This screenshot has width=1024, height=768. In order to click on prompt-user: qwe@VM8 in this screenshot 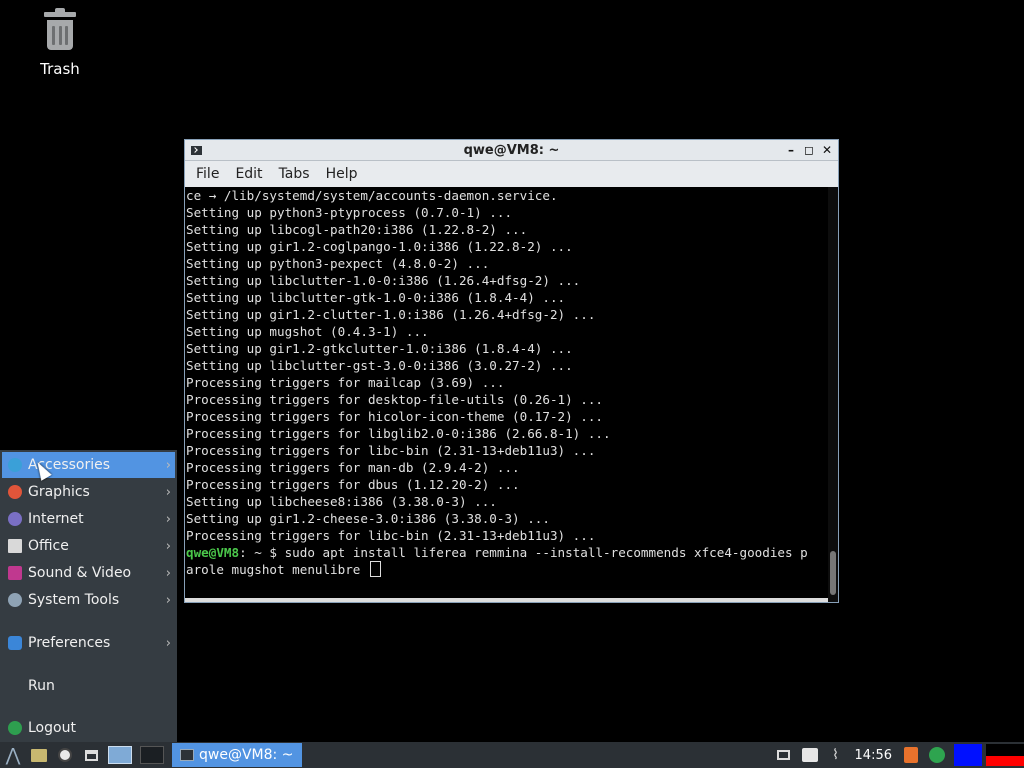, I will do `click(213, 552)`.